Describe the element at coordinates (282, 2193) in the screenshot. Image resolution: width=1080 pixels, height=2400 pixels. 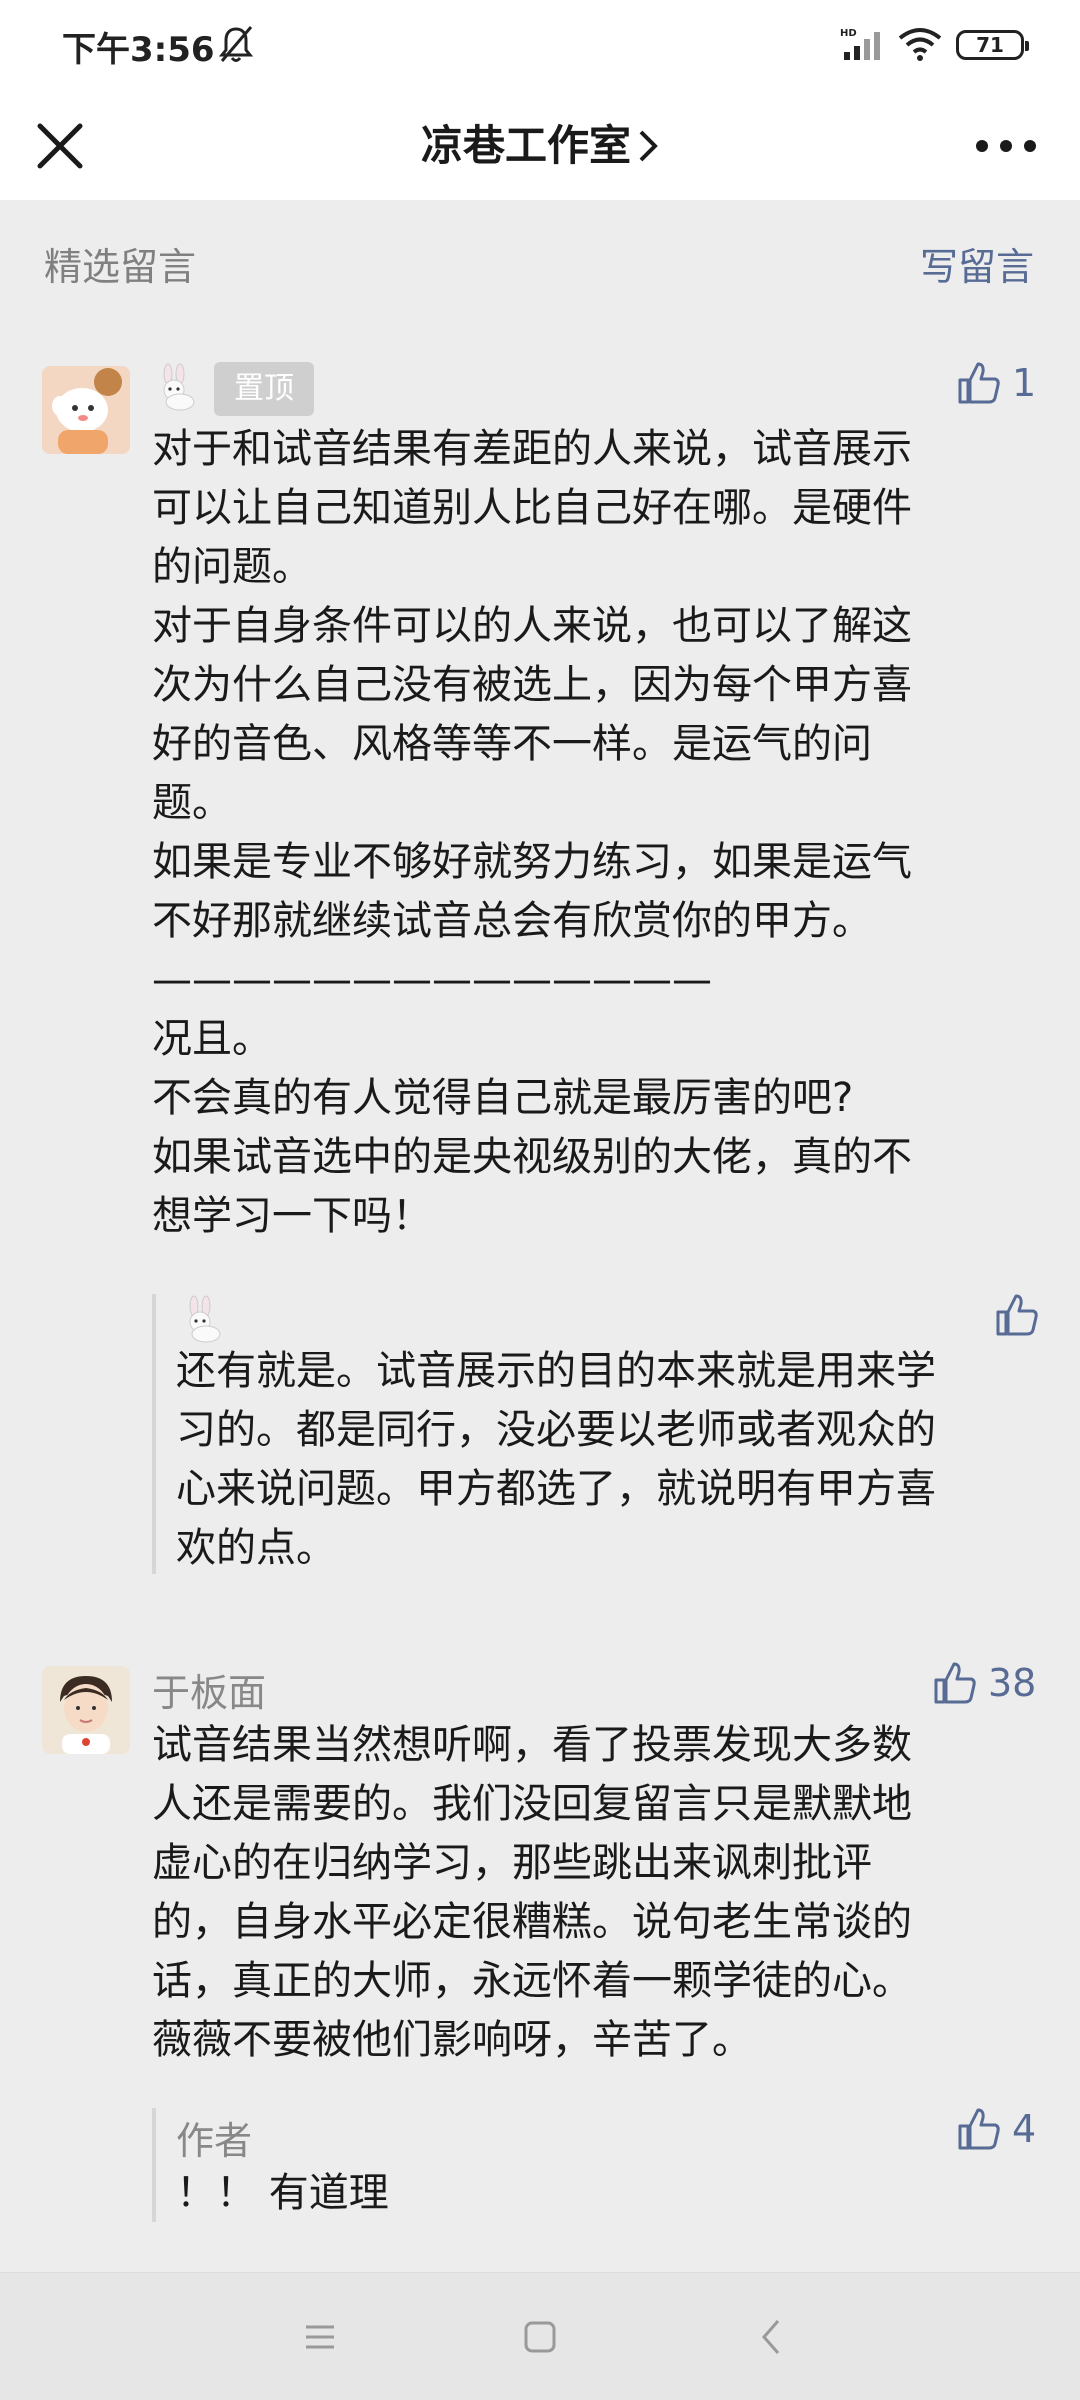
I see `reply-text: ！！ 有道理` at that location.